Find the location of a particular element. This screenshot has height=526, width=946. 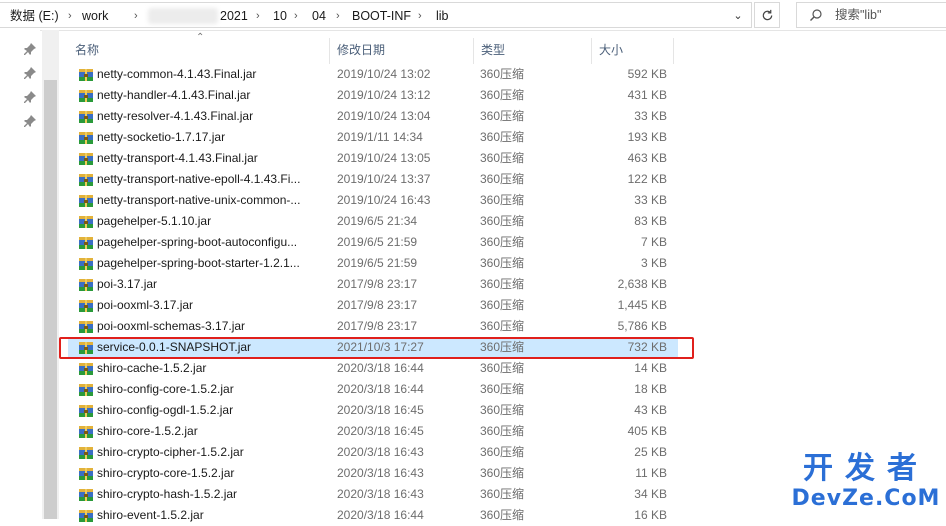

refresh-button is located at coordinates (767, 15).